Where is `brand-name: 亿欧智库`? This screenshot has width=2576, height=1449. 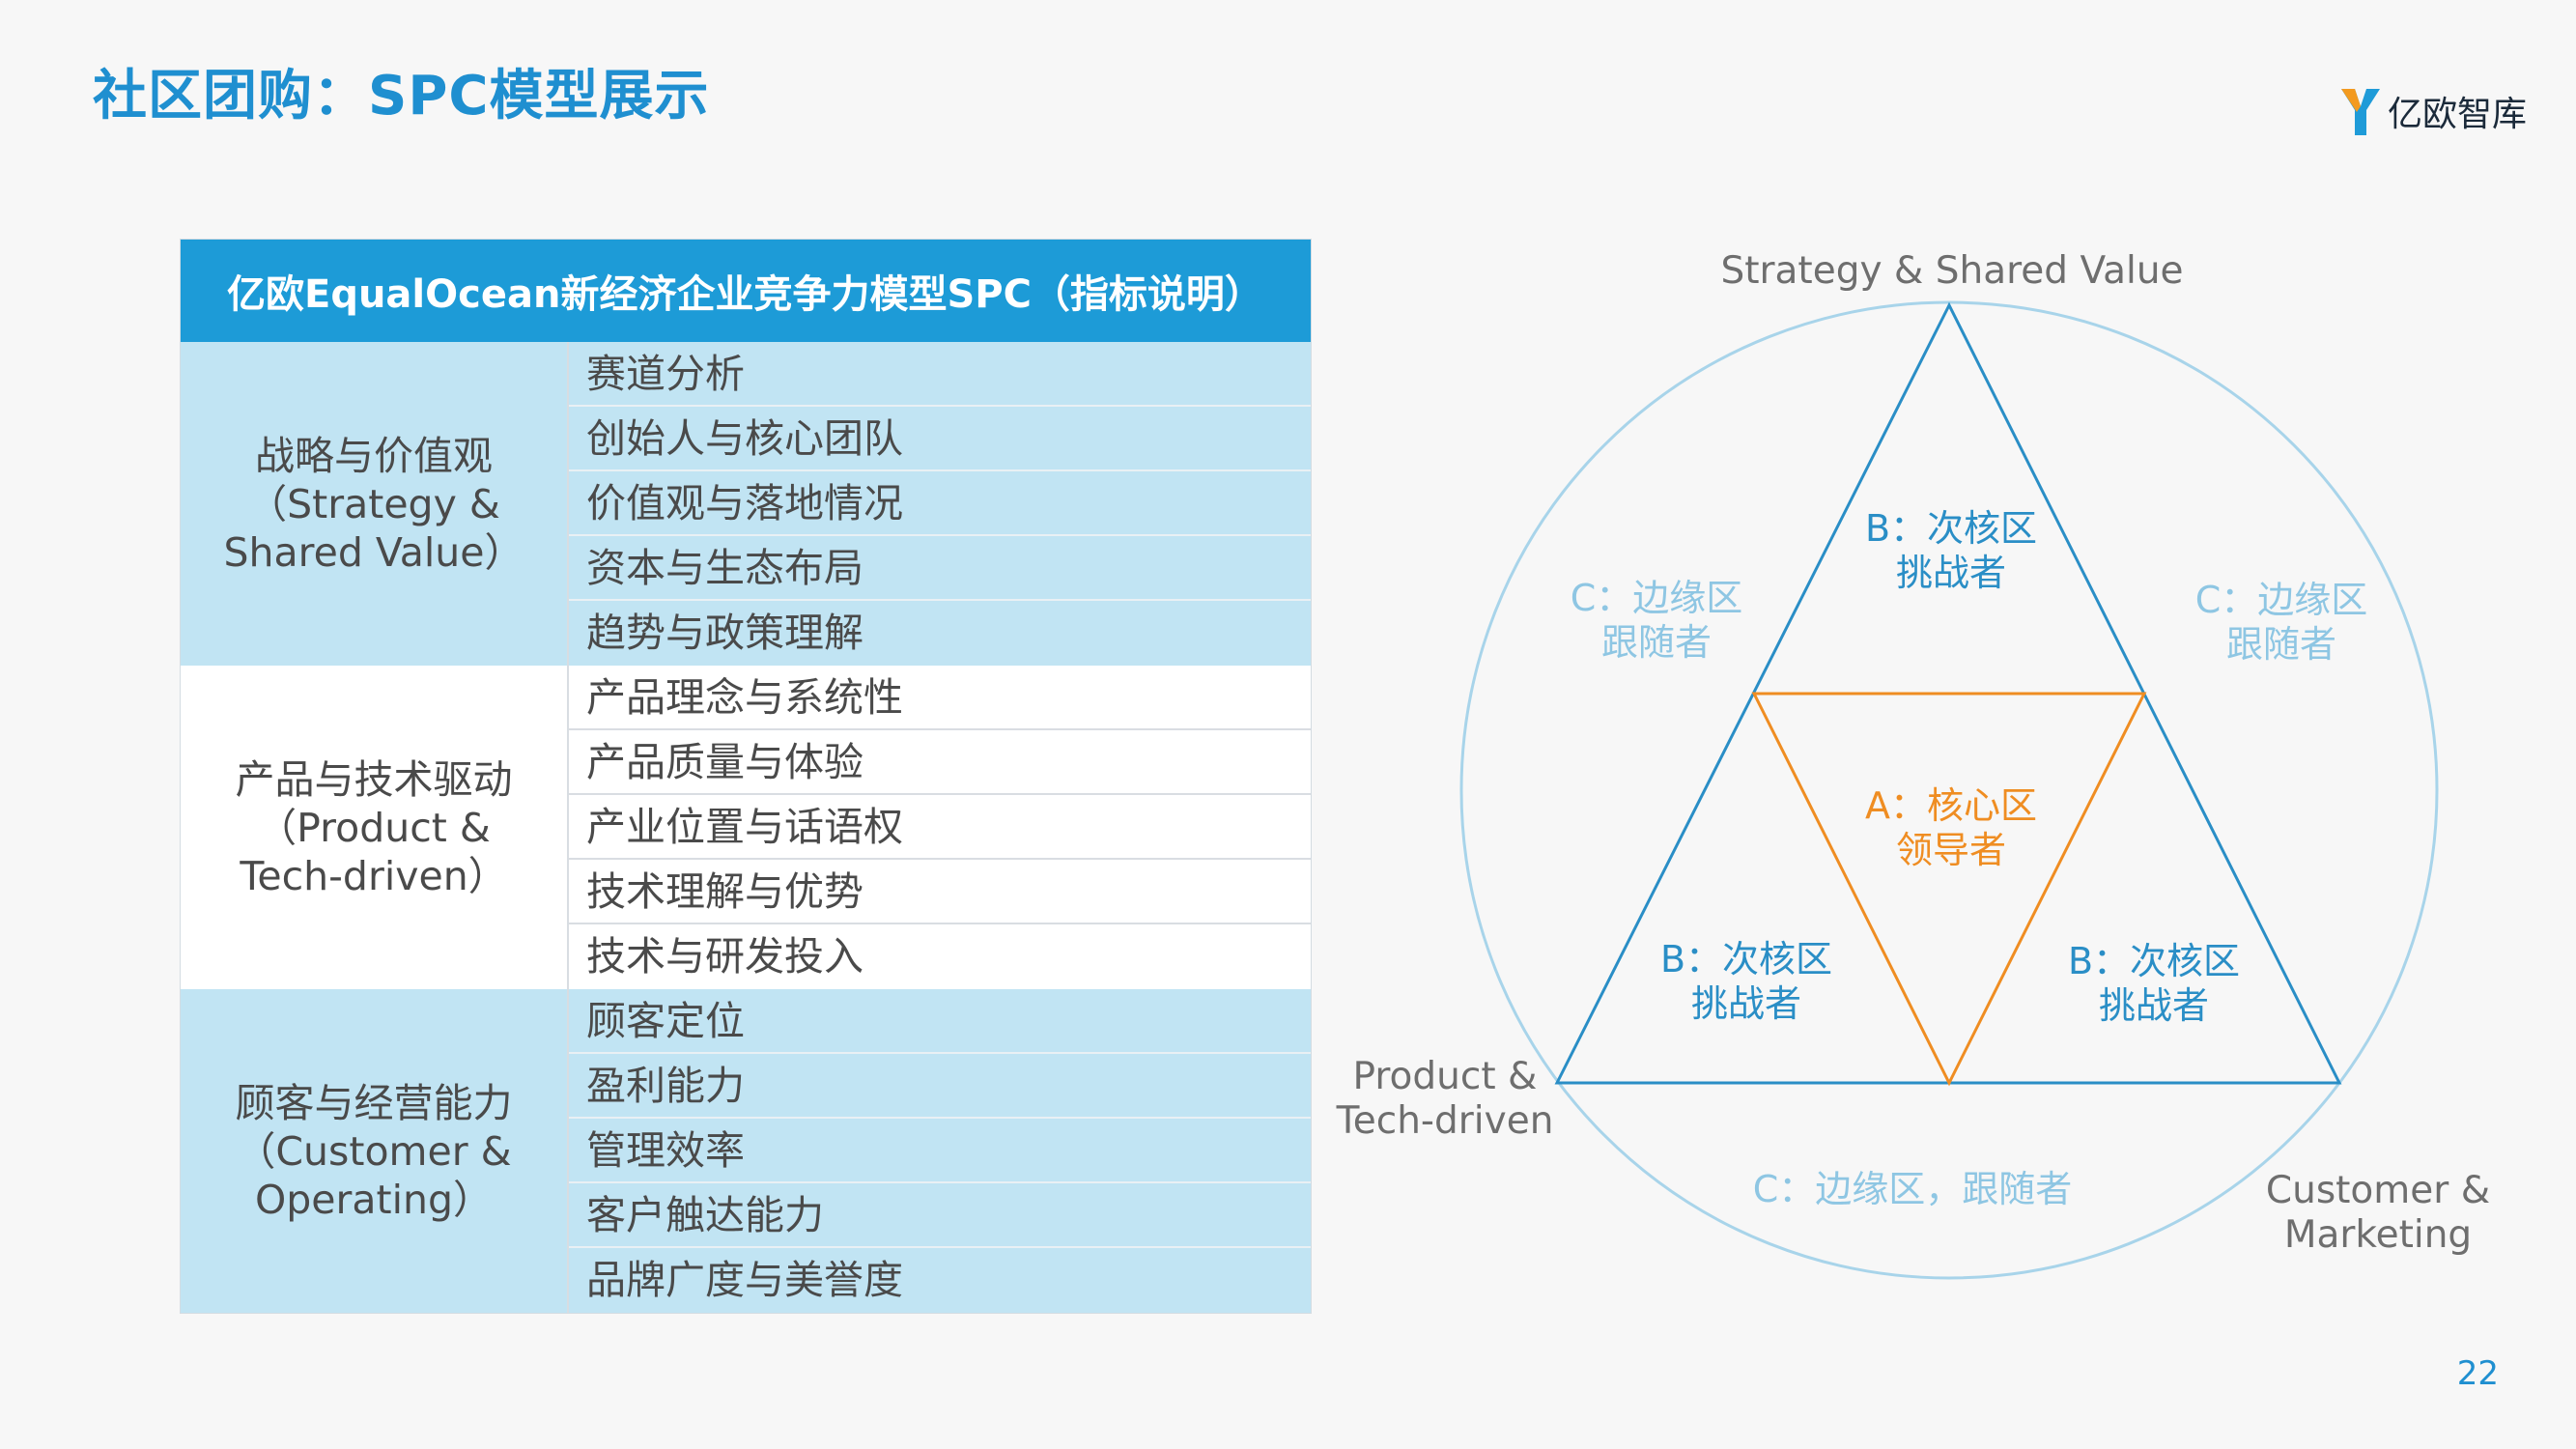 brand-name: 亿欧智库 is located at coordinates (2458, 114).